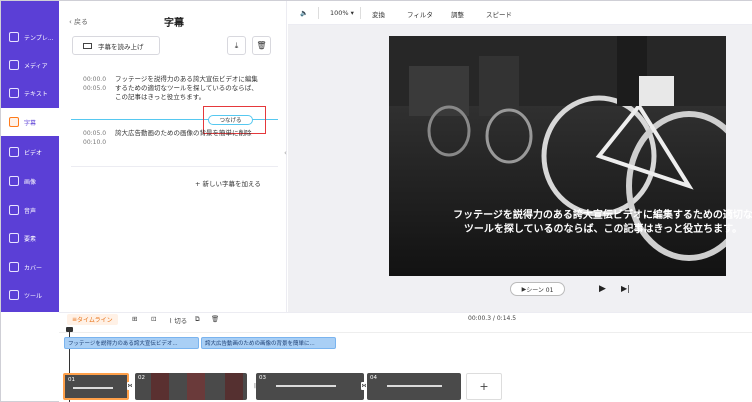  What do you see at coordinates (174, 23) in the screenshot?
I see `panel-title: 字幕` at bounding box center [174, 23].